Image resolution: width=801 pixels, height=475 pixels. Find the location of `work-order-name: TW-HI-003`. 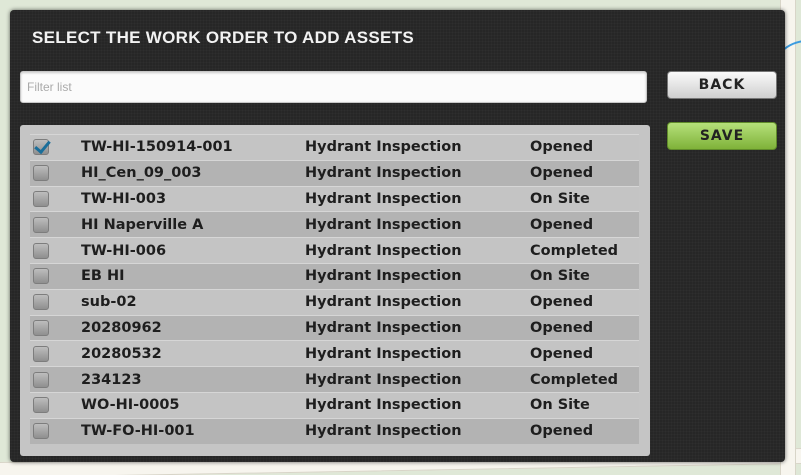

work-order-name: TW-HI-003 is located at coordinates (124, 198).